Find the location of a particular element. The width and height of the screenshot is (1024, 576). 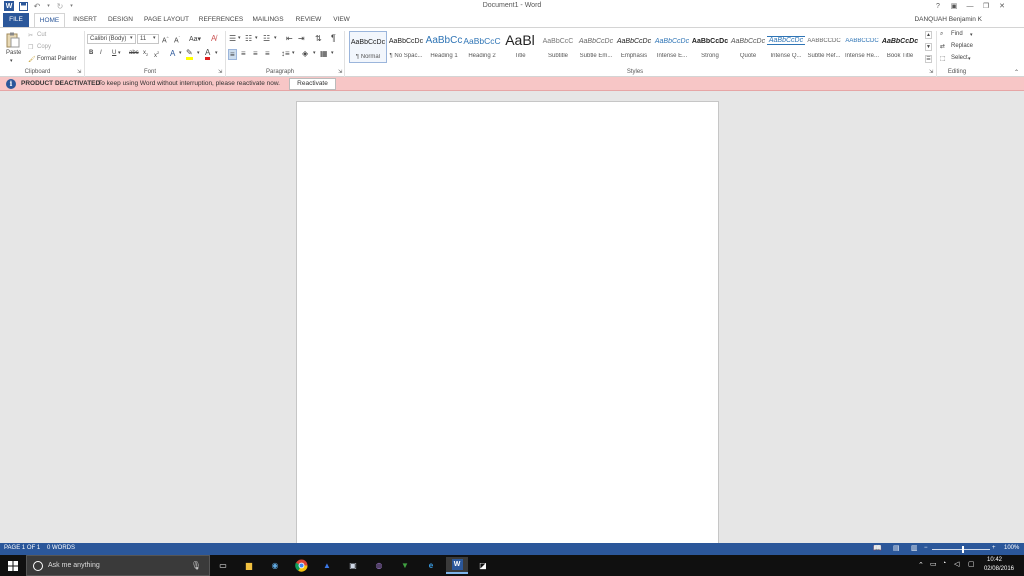

clipboard-launcher-icon: ⇲ is located at coordinates (79, 72).